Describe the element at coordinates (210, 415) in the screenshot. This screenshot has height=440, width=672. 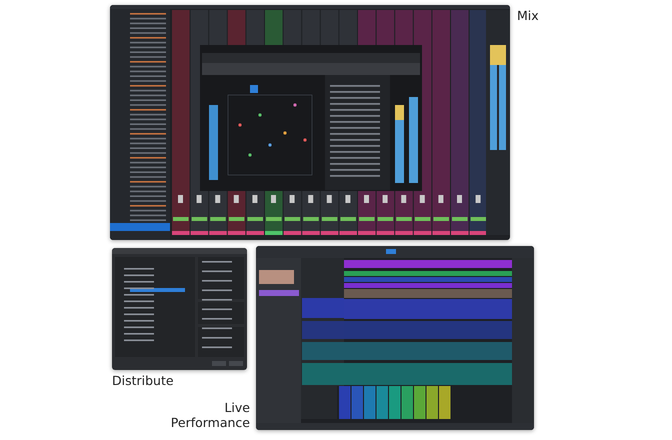
I see `section-caption: Live Performance` at that location.